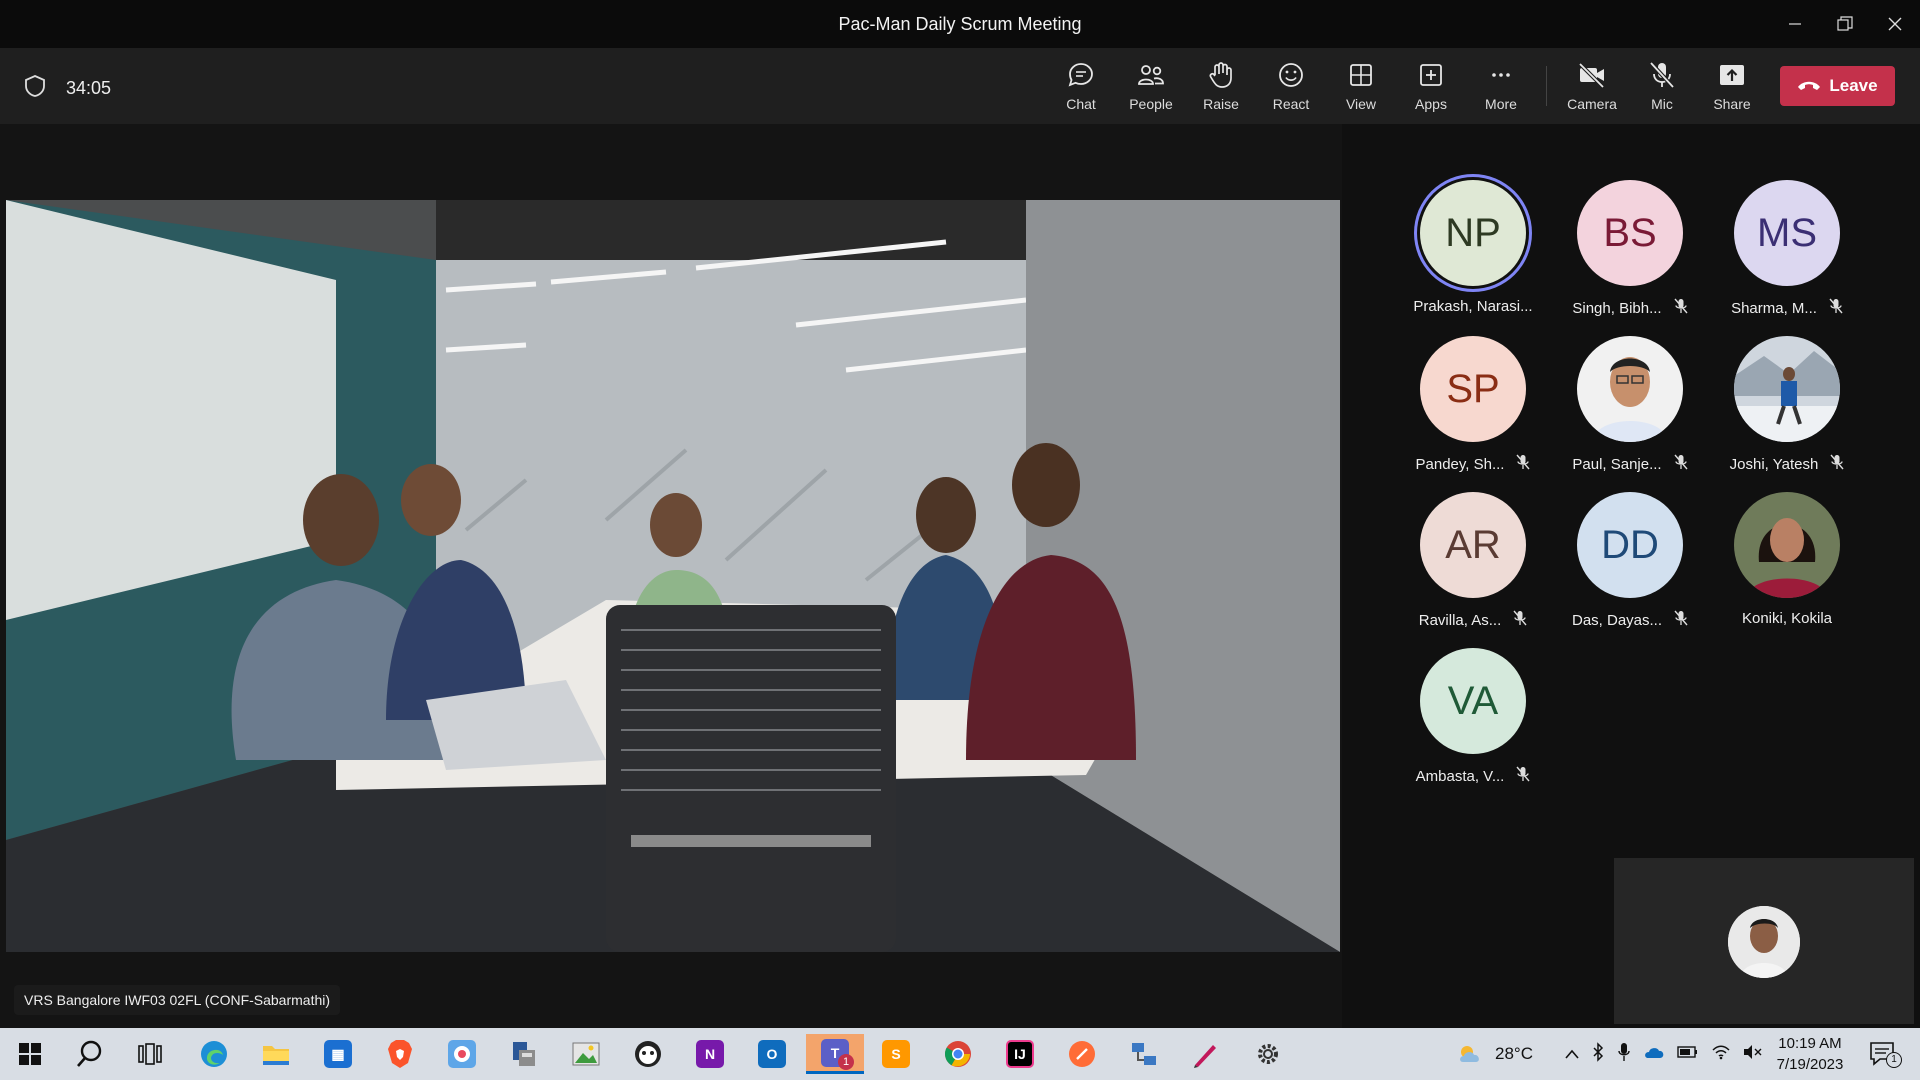  I want to click on participant-avatar: SP, so click(1473, 389).